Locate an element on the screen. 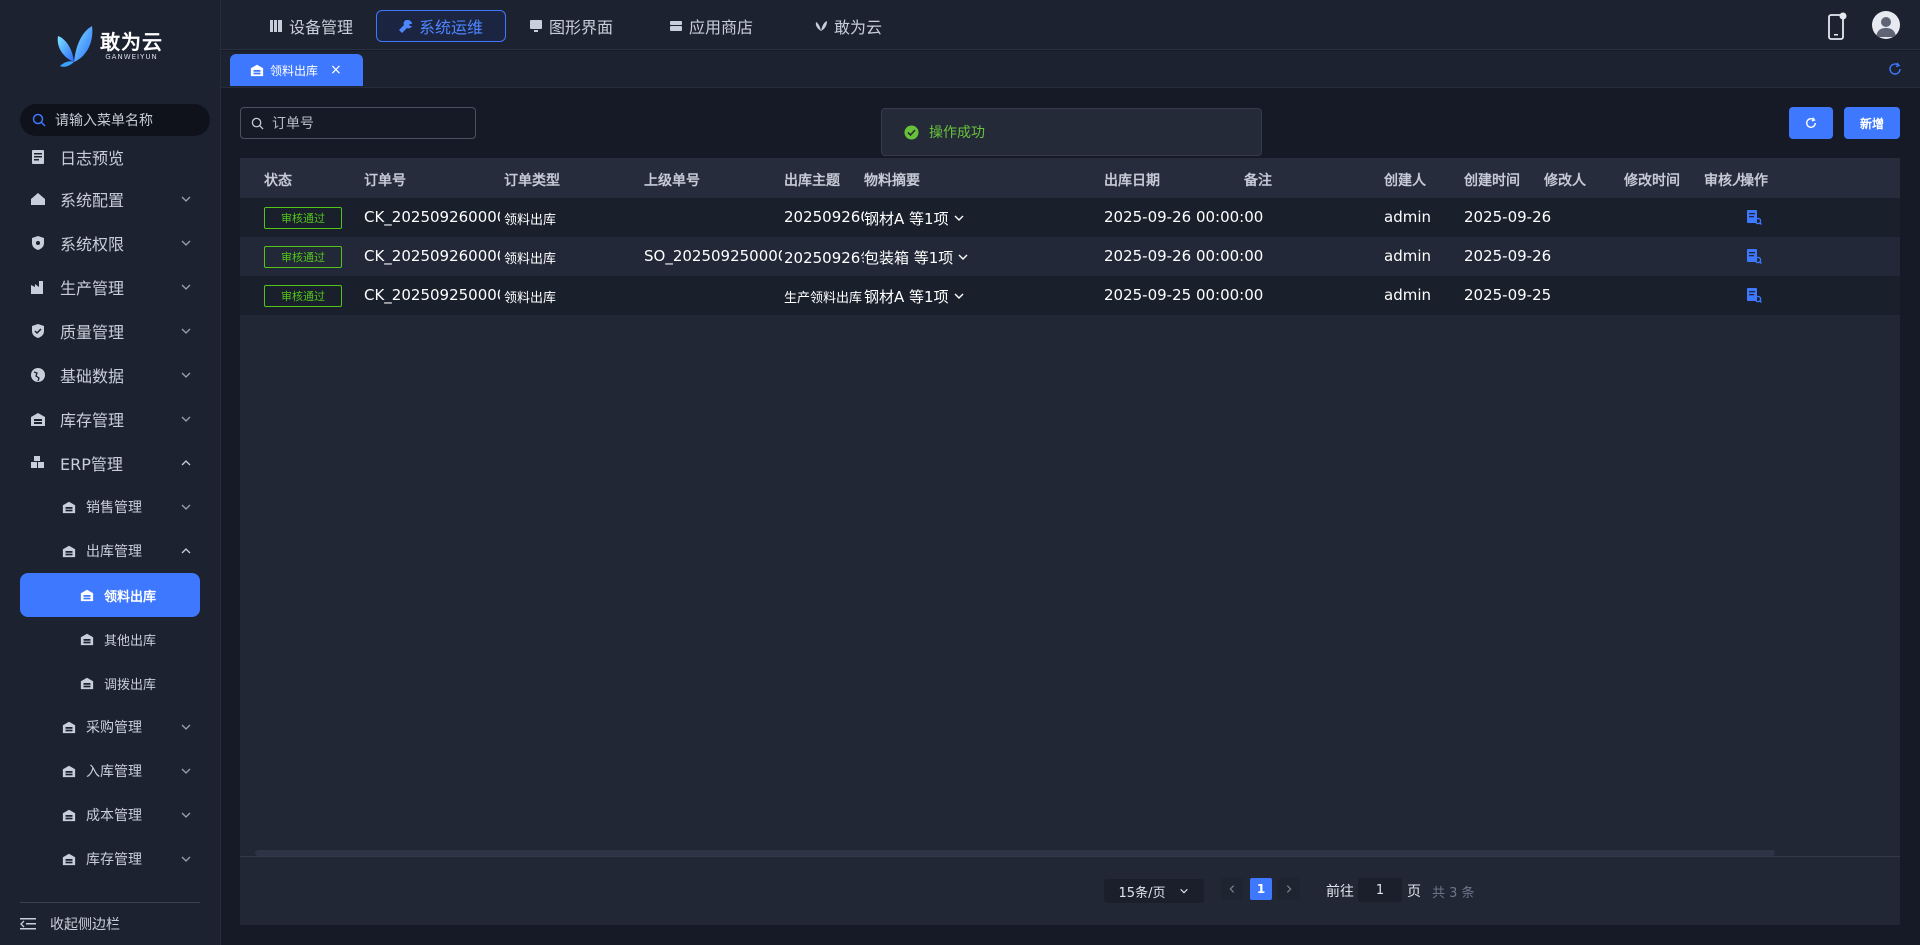 This screenshot has width=1920, height=945. tab-ganweiyun: 敢为云 is located at coordinates (848, 26).